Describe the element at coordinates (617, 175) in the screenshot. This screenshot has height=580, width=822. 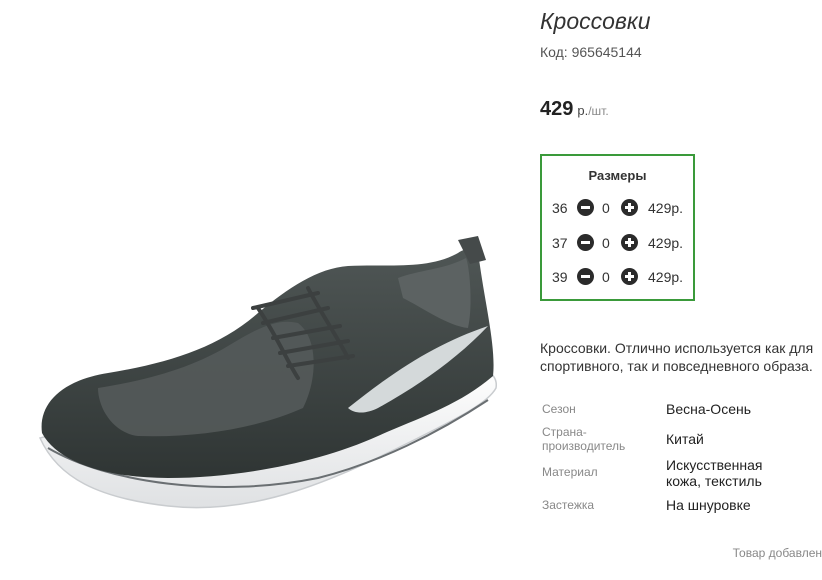
I see `sizes-title: Размеры` at that location.